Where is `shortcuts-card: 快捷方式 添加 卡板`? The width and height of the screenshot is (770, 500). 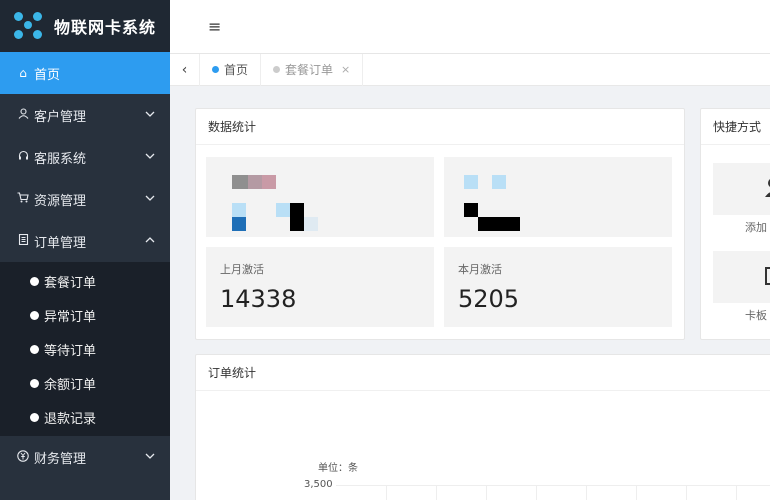
shortcuts-card: 快捷方式 添加 卡板 is located at coordinates (735, 224).